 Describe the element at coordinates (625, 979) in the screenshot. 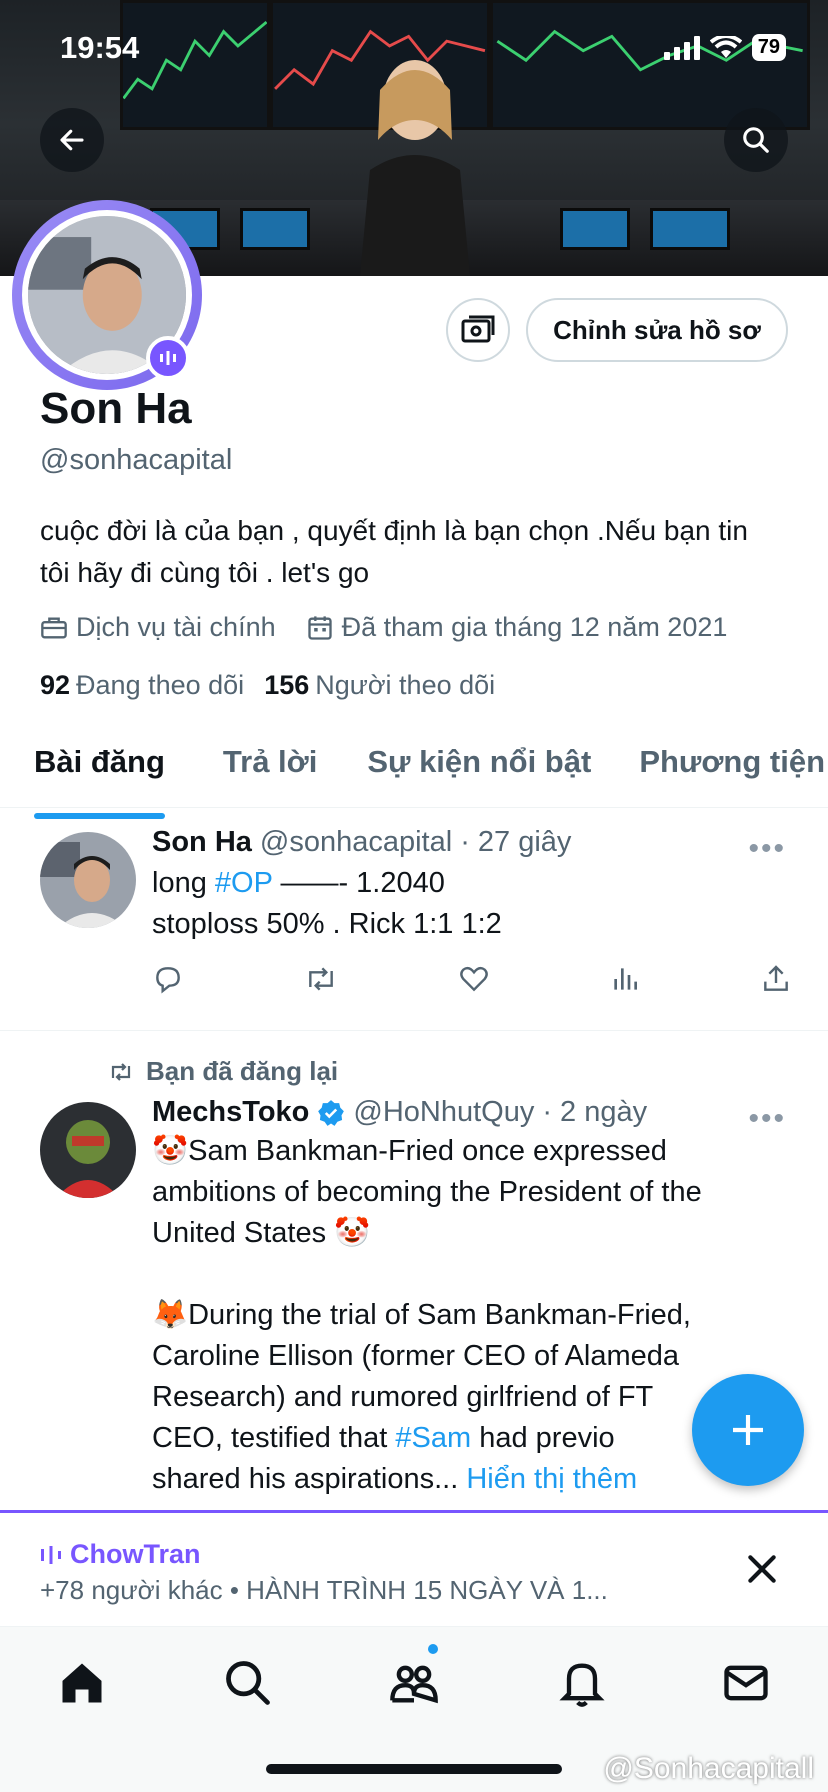

I see `views-icon` at that location.